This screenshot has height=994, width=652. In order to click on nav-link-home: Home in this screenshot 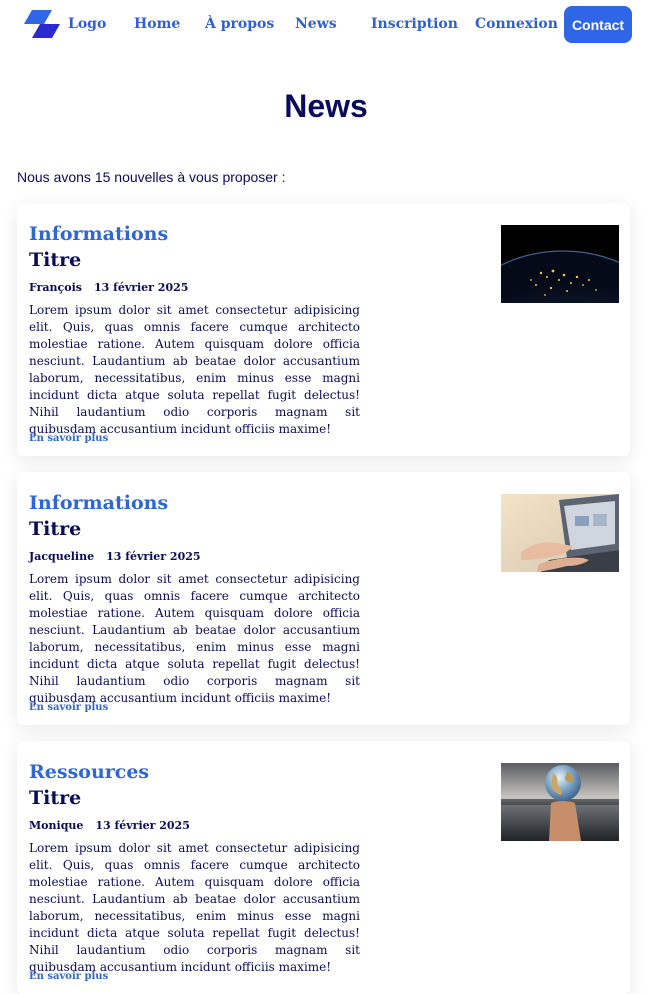, I will do `click(157, 24)`.